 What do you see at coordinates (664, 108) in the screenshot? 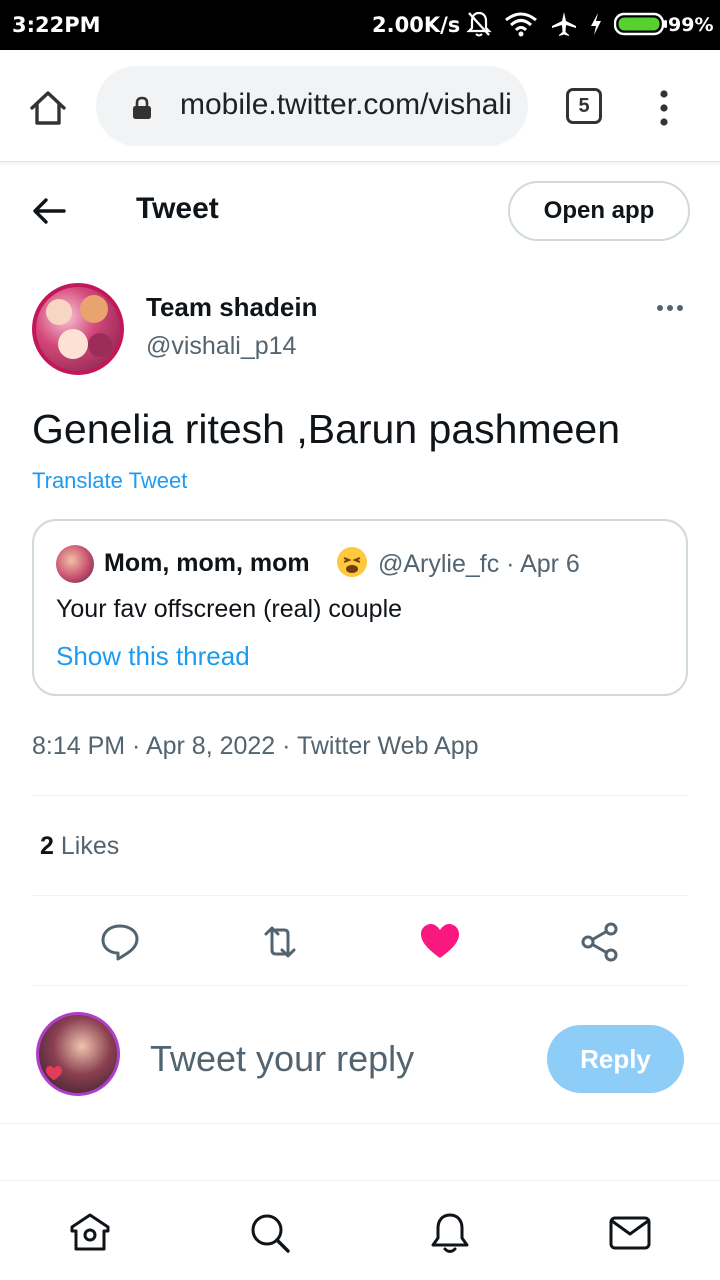
I see `browser-menu-icon` at bounding box center [664, 108].